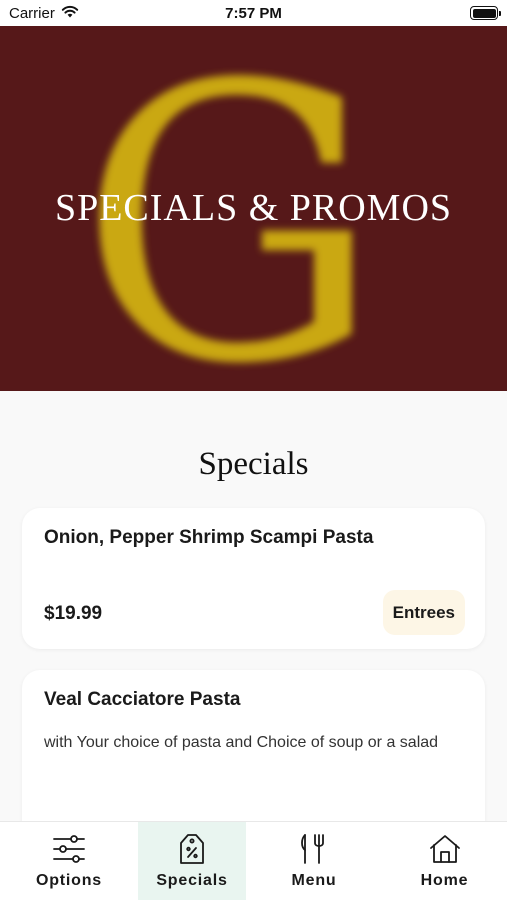 Image resolution: width=507 pixels, height=900 pixels. I want to click on home-icon, so click(445, 849).